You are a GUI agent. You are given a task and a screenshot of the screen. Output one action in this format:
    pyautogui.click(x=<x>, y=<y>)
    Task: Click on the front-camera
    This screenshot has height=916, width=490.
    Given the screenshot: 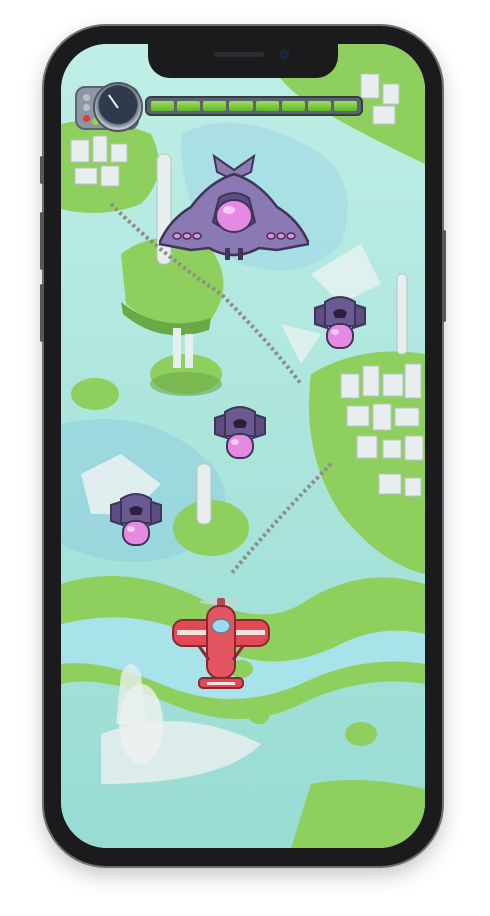 What is the action you would take?
    pyautogui.click(x=284, y=54)
    